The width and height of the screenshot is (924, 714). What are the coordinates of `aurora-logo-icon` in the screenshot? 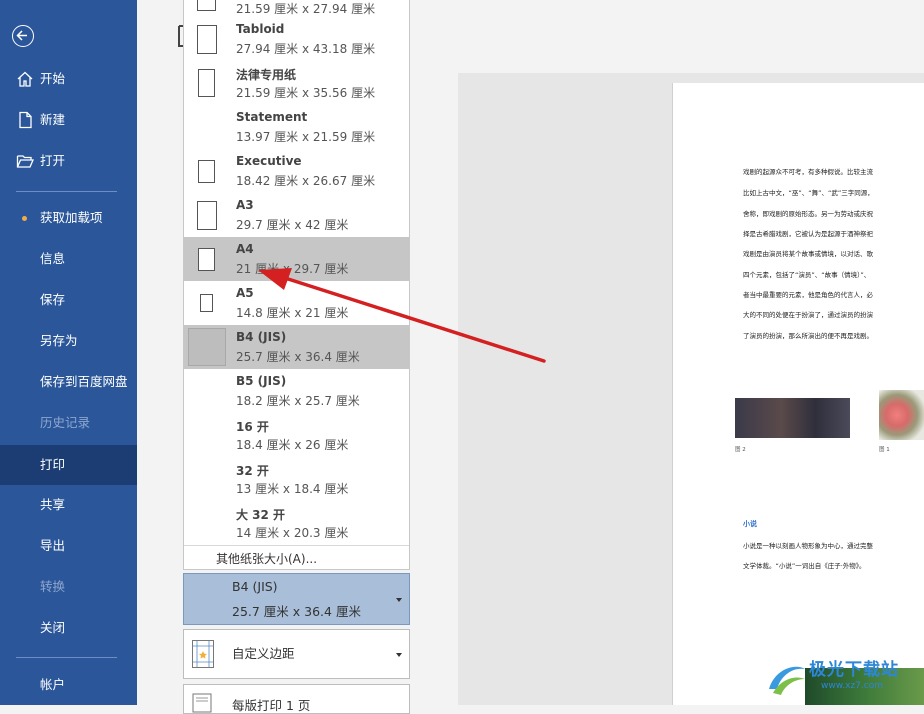 It's located at (787, 680).